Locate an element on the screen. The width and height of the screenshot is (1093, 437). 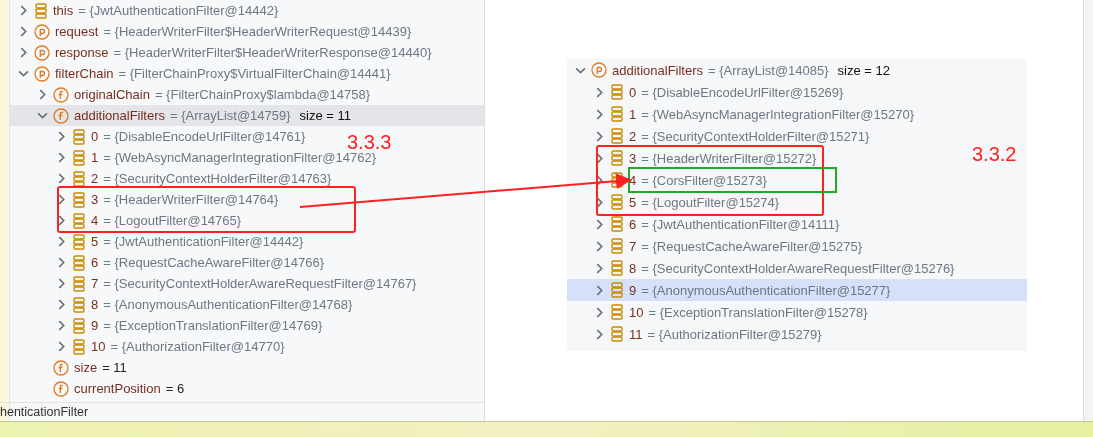
tree-row: 9 = {ExceptionTranslationFilter@14769} is located at coordinates (168, 325).